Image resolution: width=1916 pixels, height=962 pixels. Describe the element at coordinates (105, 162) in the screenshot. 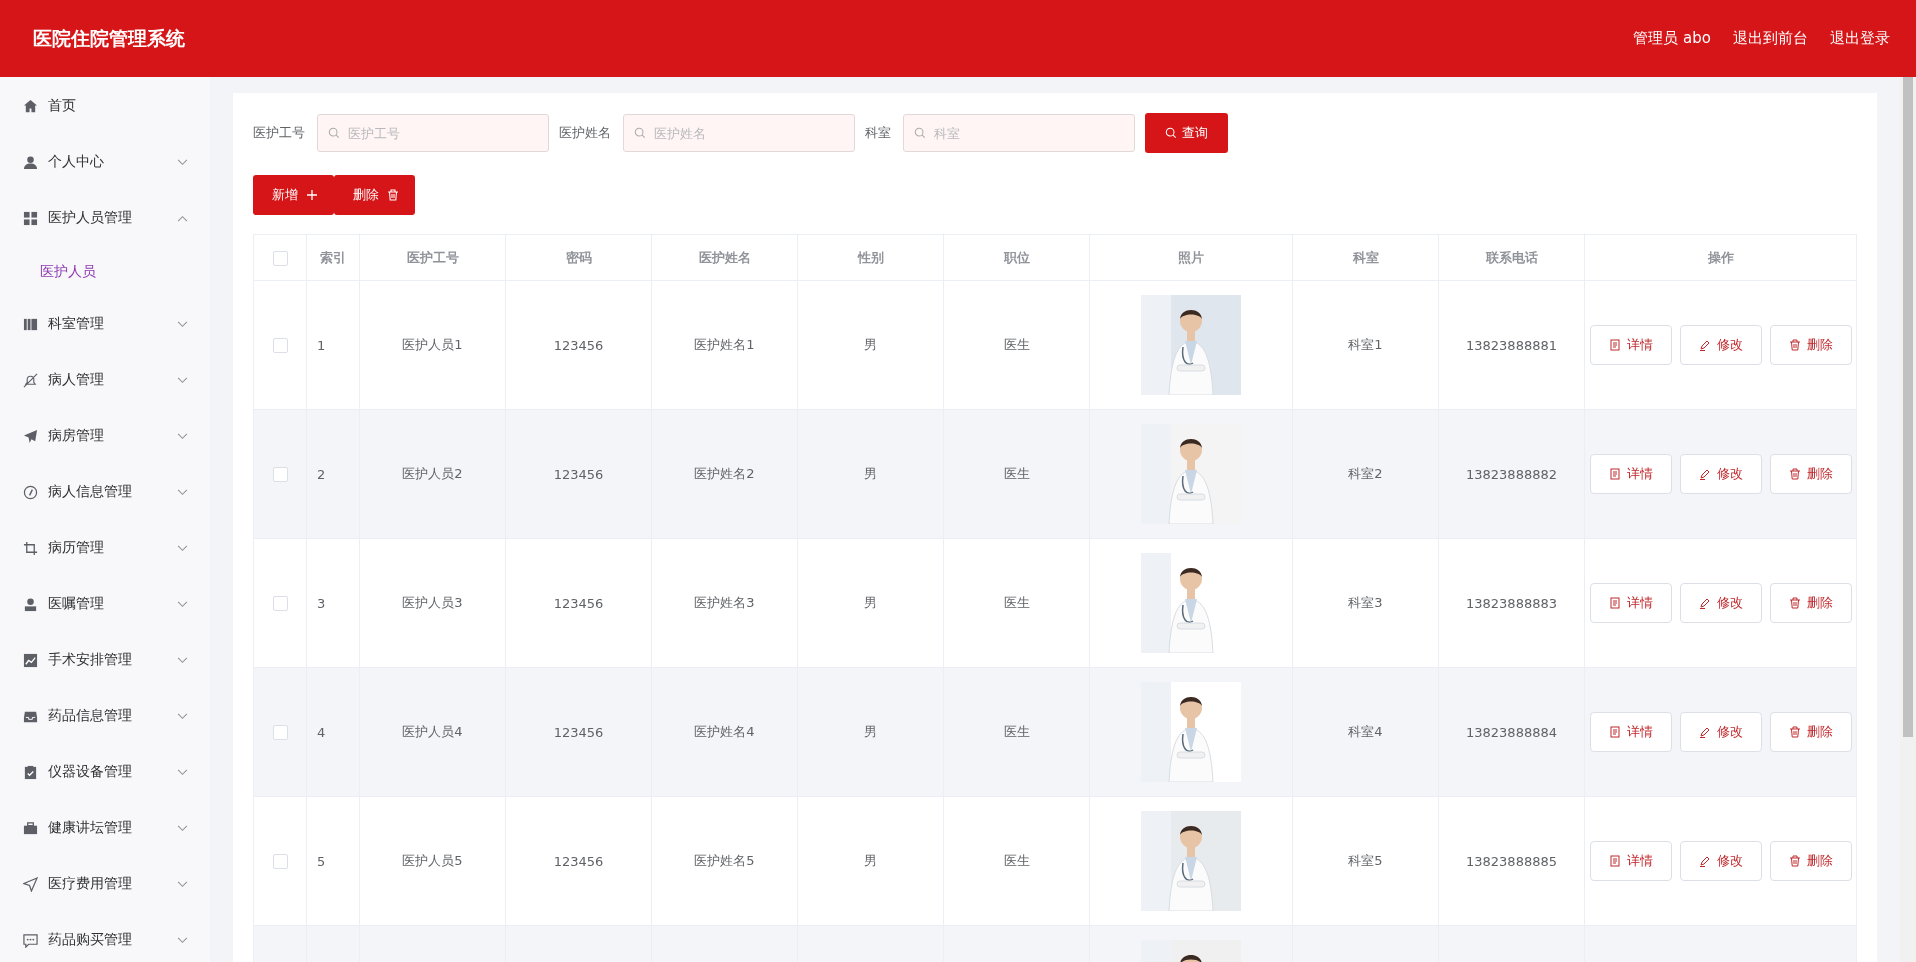

I see `sidebar-item: 个人中心` at that location.